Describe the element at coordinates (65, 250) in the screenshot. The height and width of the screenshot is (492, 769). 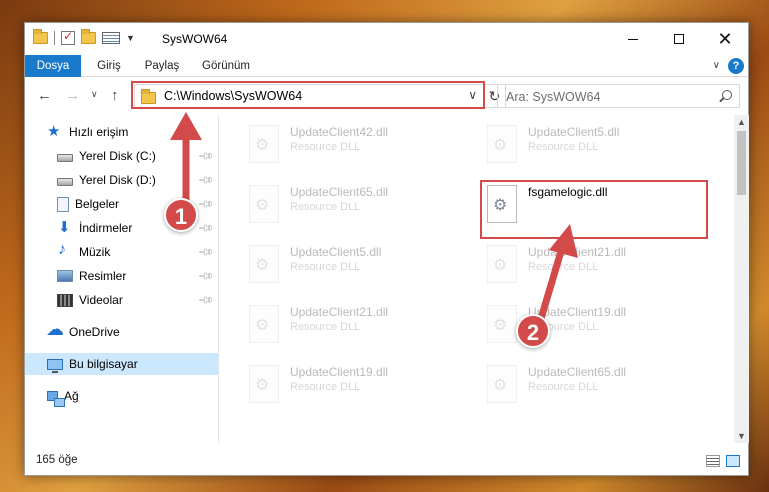
I see `music-icon` at that location.